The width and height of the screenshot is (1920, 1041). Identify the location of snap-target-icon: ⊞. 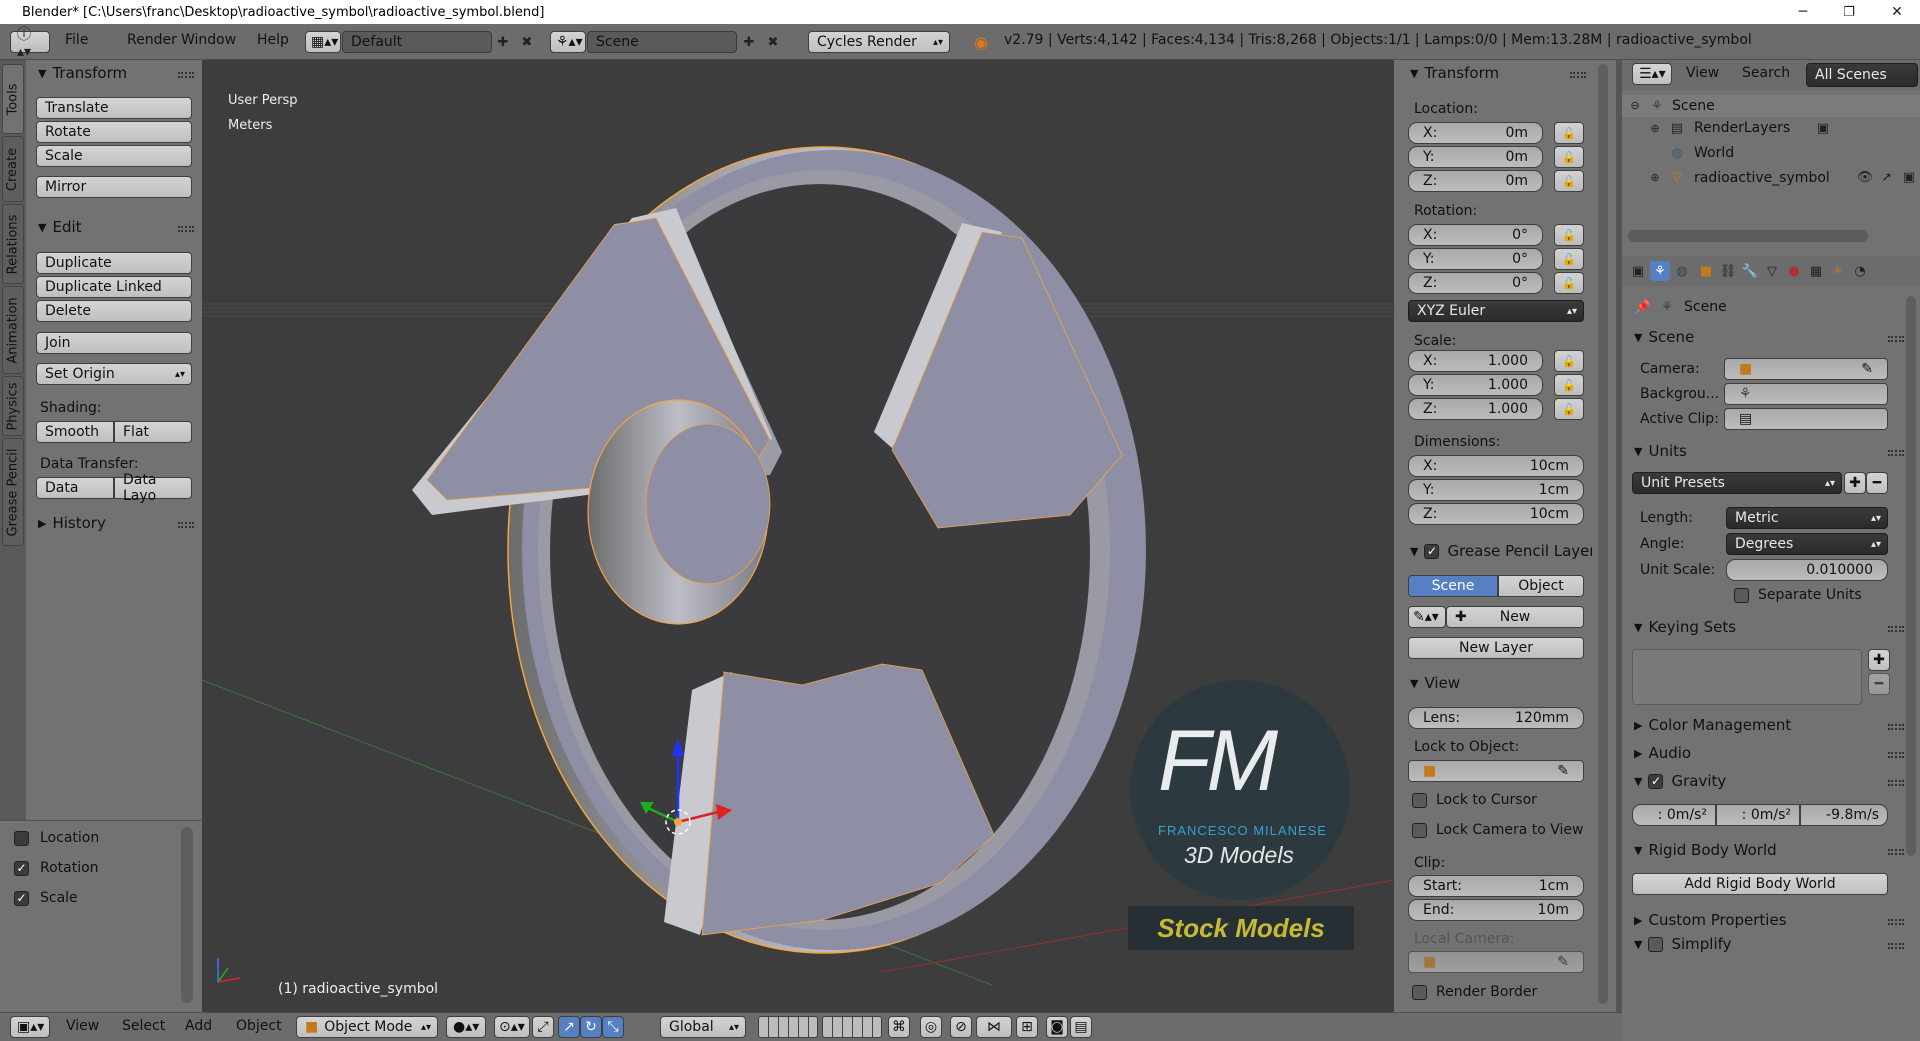
(1027, 1027).